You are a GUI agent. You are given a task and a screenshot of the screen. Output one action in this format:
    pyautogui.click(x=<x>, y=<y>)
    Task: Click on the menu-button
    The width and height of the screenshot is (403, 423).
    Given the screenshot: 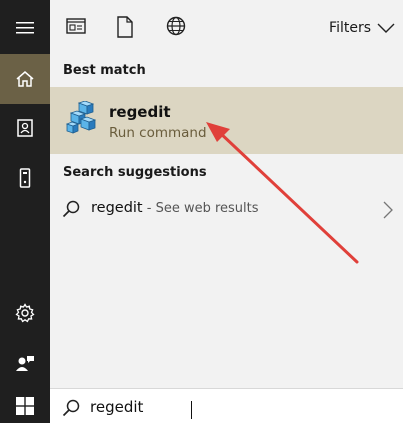 What is the action you would take?
    pyautogui.click(x=25, y=28)
    